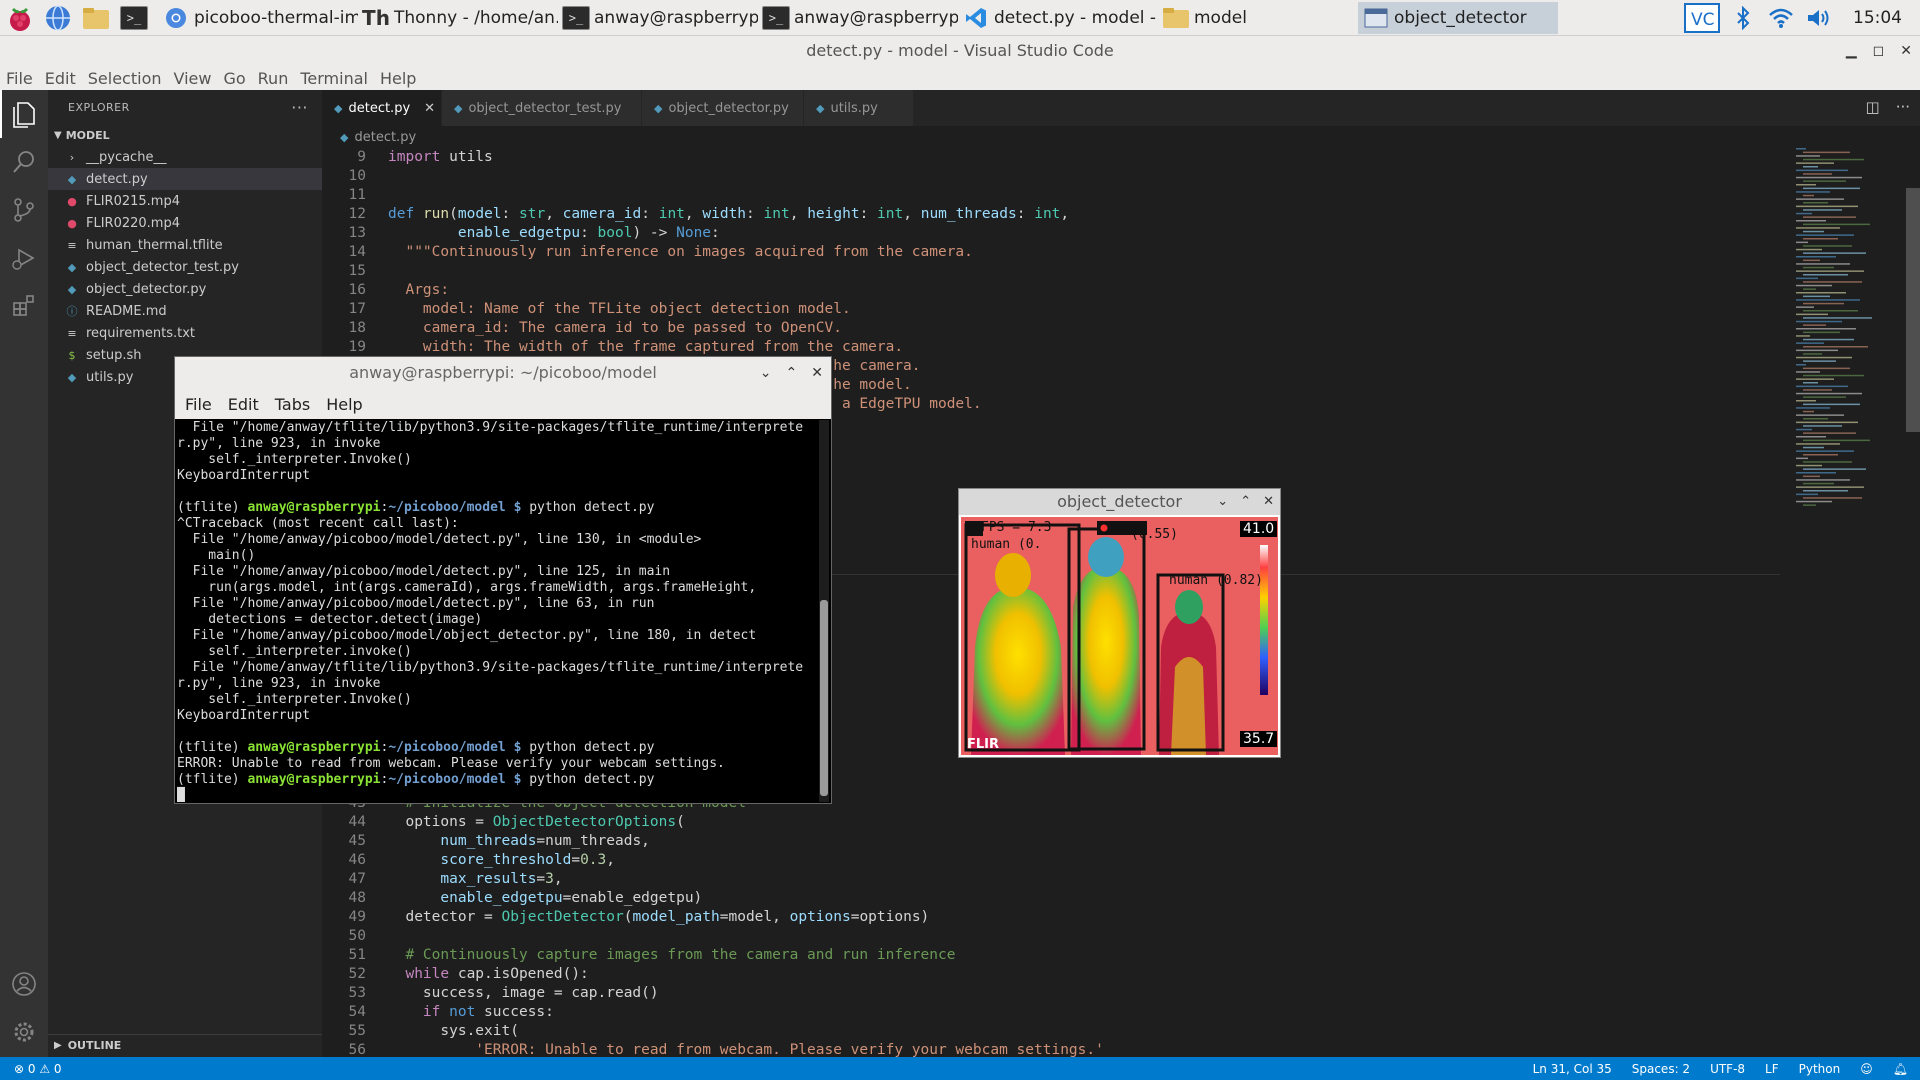 This screenshot has height=1080, width=1920. Describe the element at coordinates (1900, 1069) in the screenshot. I see `notifications-bell-icon: 🔔︎` at that location.